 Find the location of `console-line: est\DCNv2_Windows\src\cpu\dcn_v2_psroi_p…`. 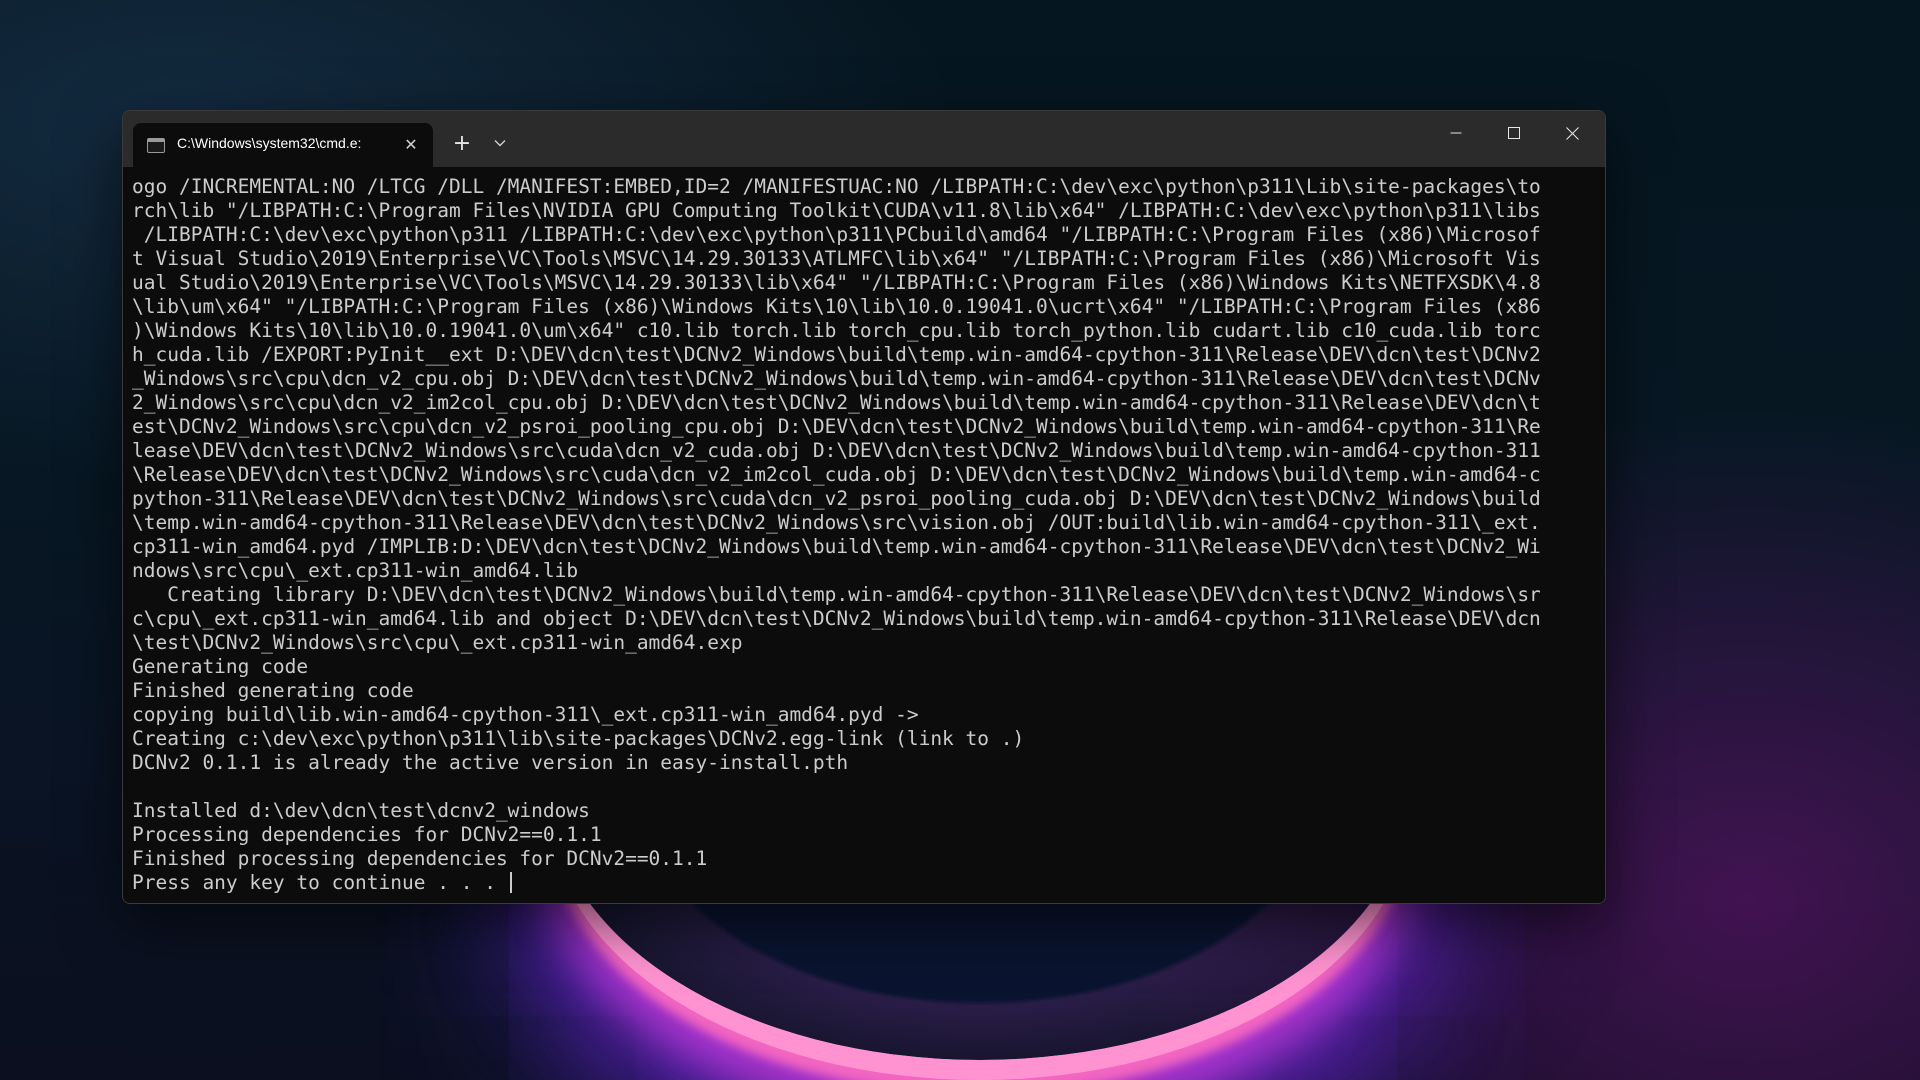

console-line: est\DCNv2_Windows\src\cpu\dcn_v2_psroi_p… is located at coordinates (836, 426).